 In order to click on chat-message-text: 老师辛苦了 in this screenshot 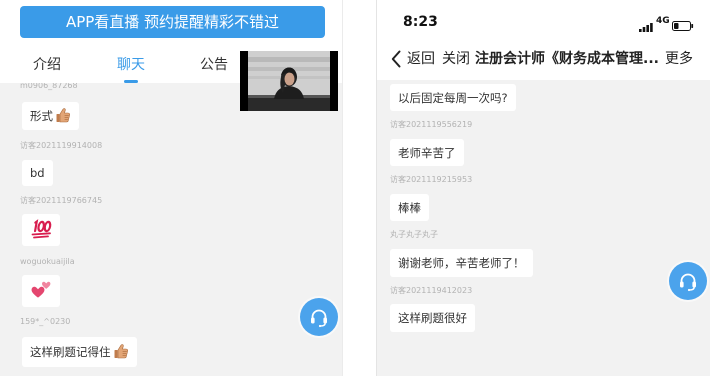, I will do `click(427, 152)`.